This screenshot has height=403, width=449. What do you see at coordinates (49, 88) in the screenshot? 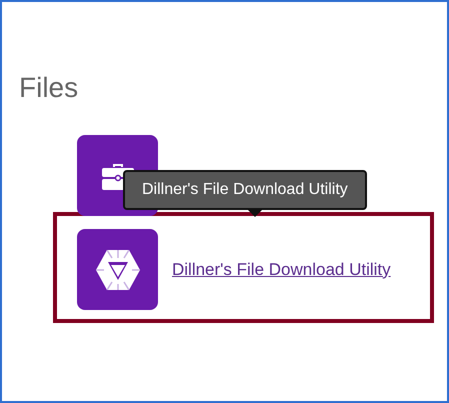
I see `section-heading: Files` at bounding box center [49, 88].